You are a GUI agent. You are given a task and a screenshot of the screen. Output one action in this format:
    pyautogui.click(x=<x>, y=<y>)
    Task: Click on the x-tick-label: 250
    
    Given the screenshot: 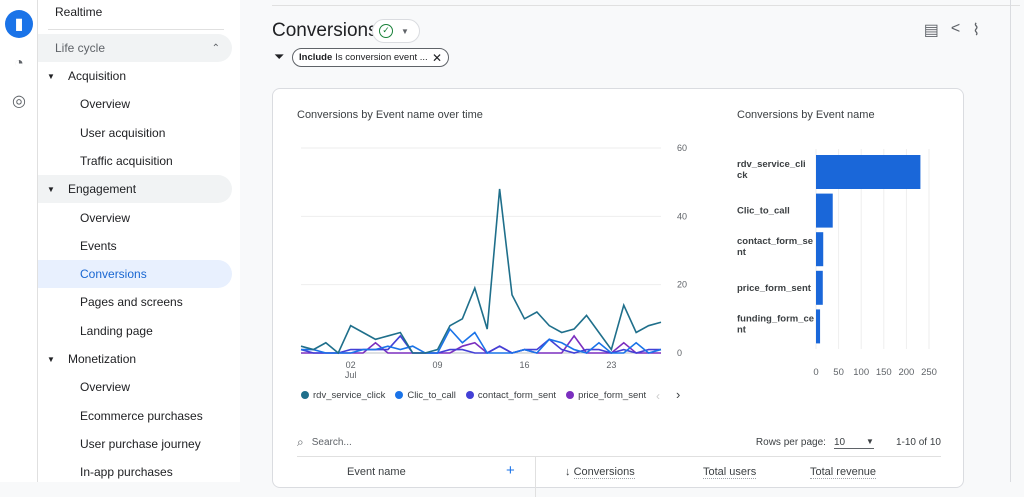 What is the action you would take?
    pyautogui.click(x=929, y=372)
    